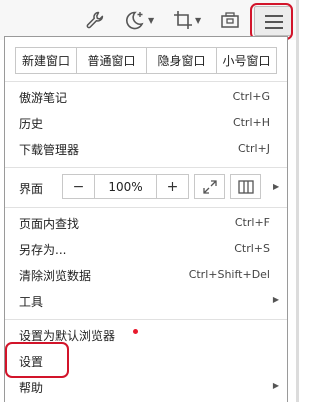 This screenshot has height=402, width=320. Describe the element at coordinates (146, 98) in the screenshot. I see `menu-item-notes: 傲游笔记 Ctrl+G` at that location.